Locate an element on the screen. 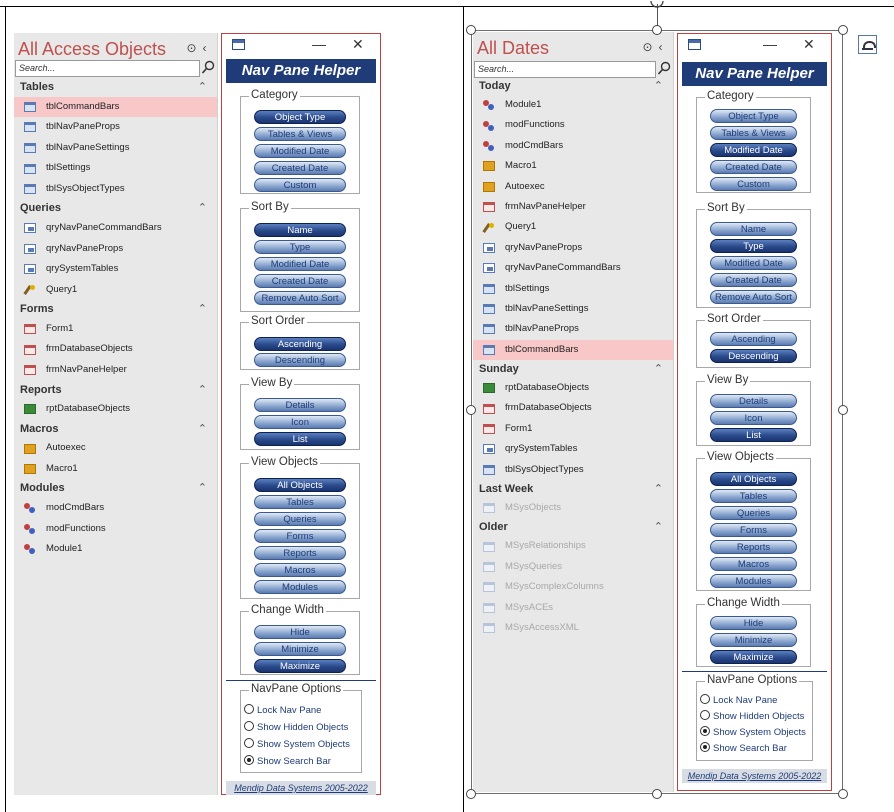  view-by-button: Icon is located at coordinates (753, 418).